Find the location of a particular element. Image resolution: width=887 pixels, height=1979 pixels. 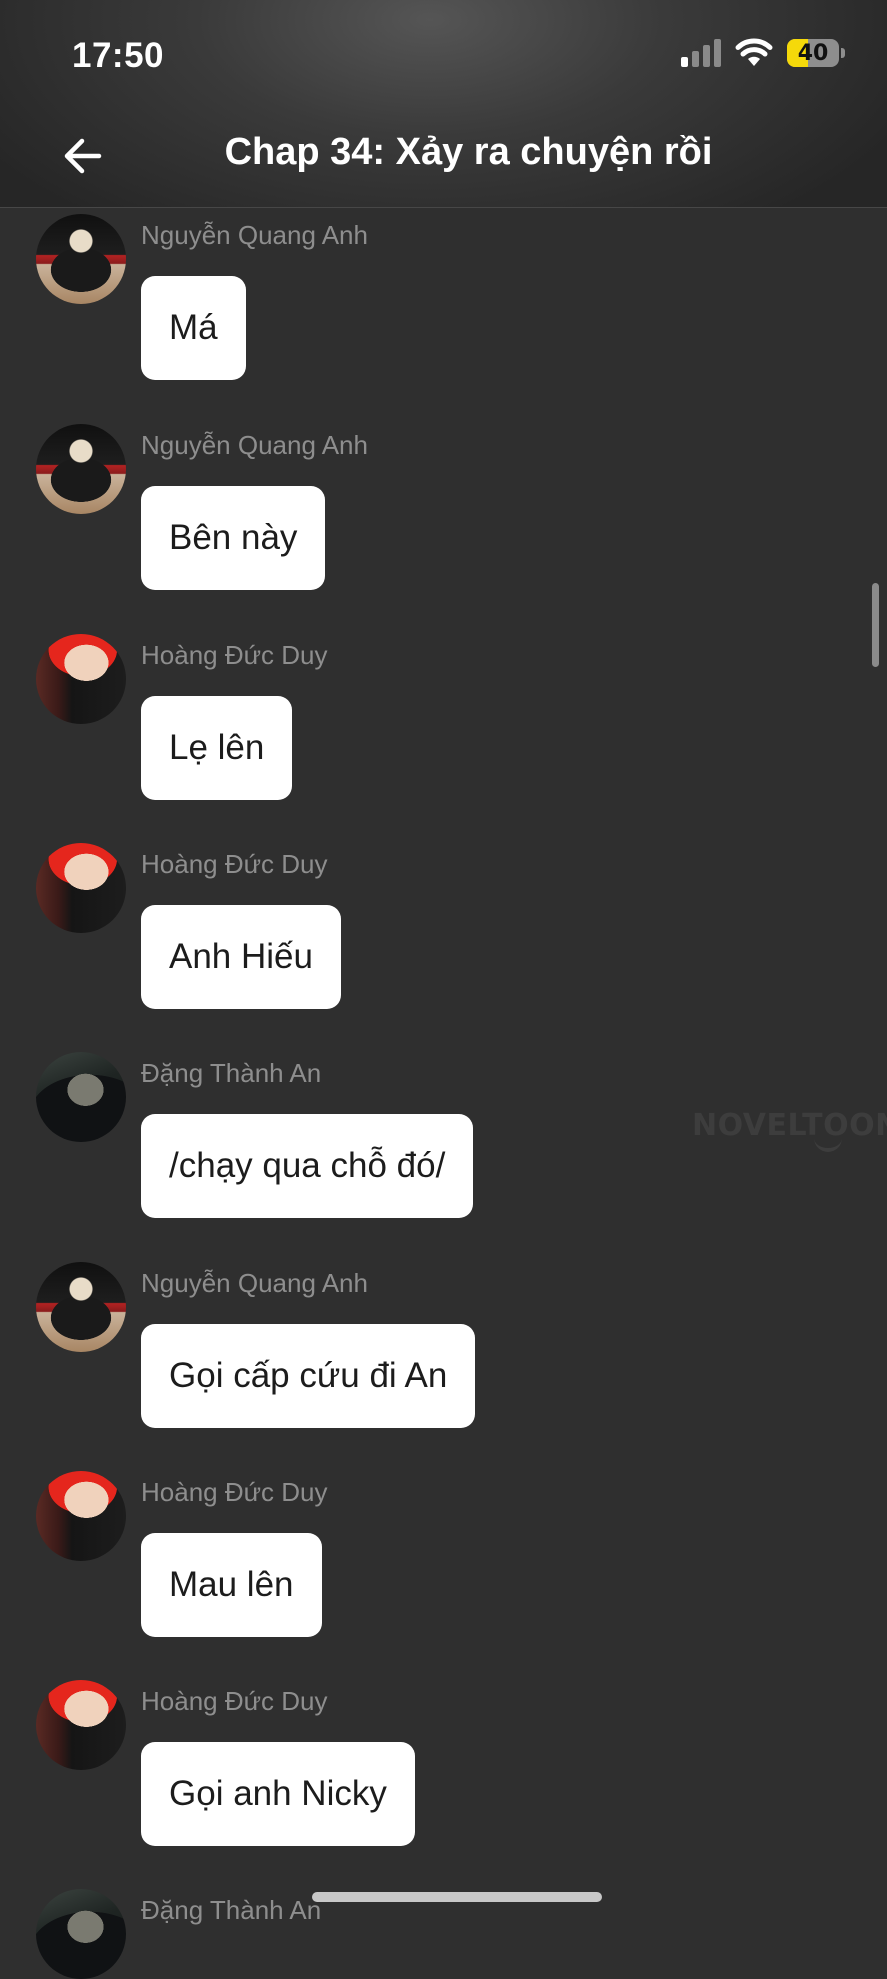

message-bubble: Gọi anh Nicky is located at coordinates (278, 1794).